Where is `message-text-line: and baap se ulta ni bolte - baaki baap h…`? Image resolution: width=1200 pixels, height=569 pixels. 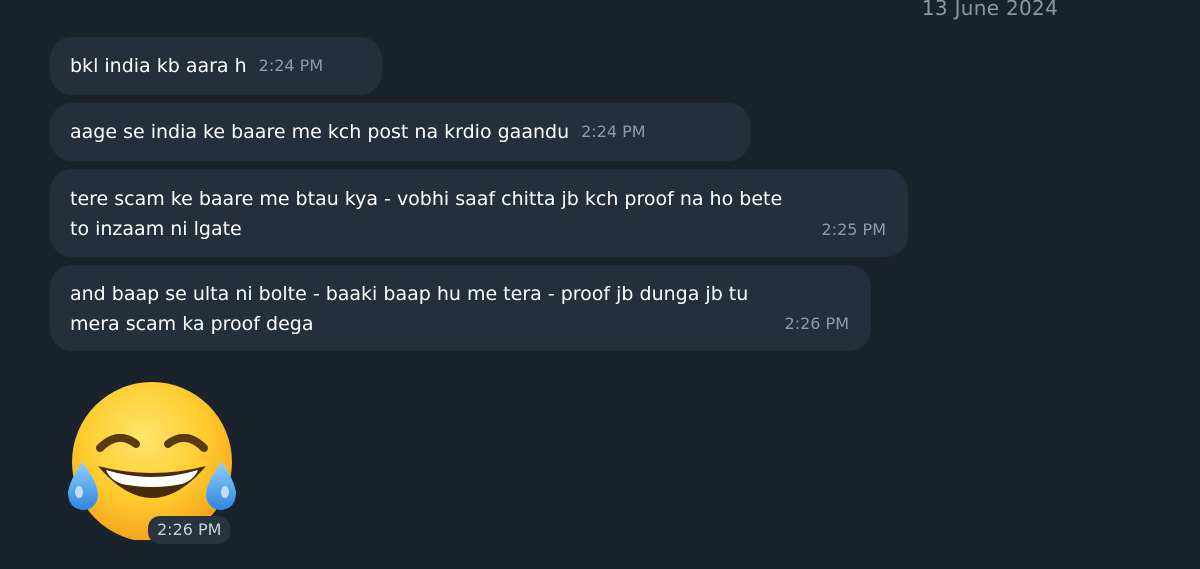 message-text-line: and baap se ulta ni bolte - baaki baap h… is located at coordinates (409, 294).